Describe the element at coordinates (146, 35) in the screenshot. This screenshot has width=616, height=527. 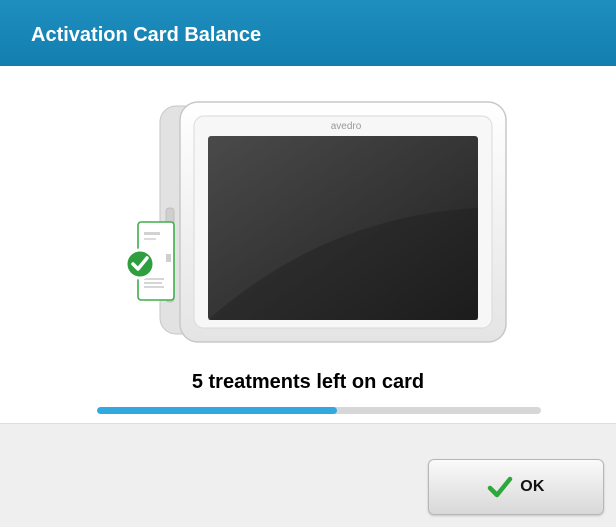
I see `dialog-title: Activation Card Balance` at that location.